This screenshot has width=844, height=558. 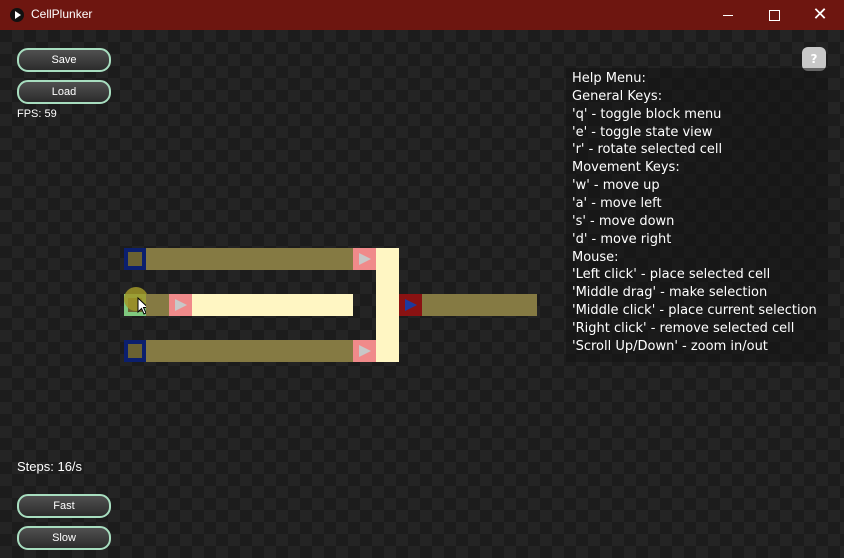 What do you see at coordinates (683, 328) in the screenshot?
I see `help-line: 'Right click' - remove selected cell` at bounding box center [683, 328].